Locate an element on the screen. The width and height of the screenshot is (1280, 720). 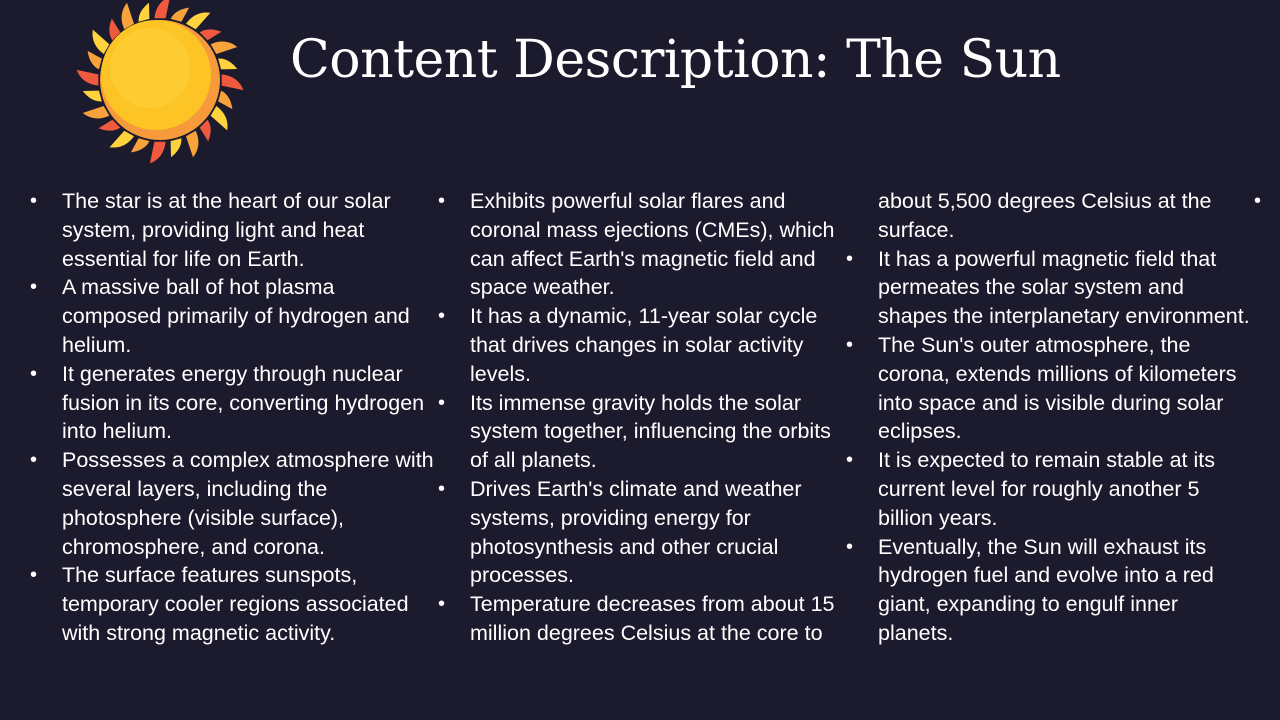
sun-icon is located at coordinates (160, 82).